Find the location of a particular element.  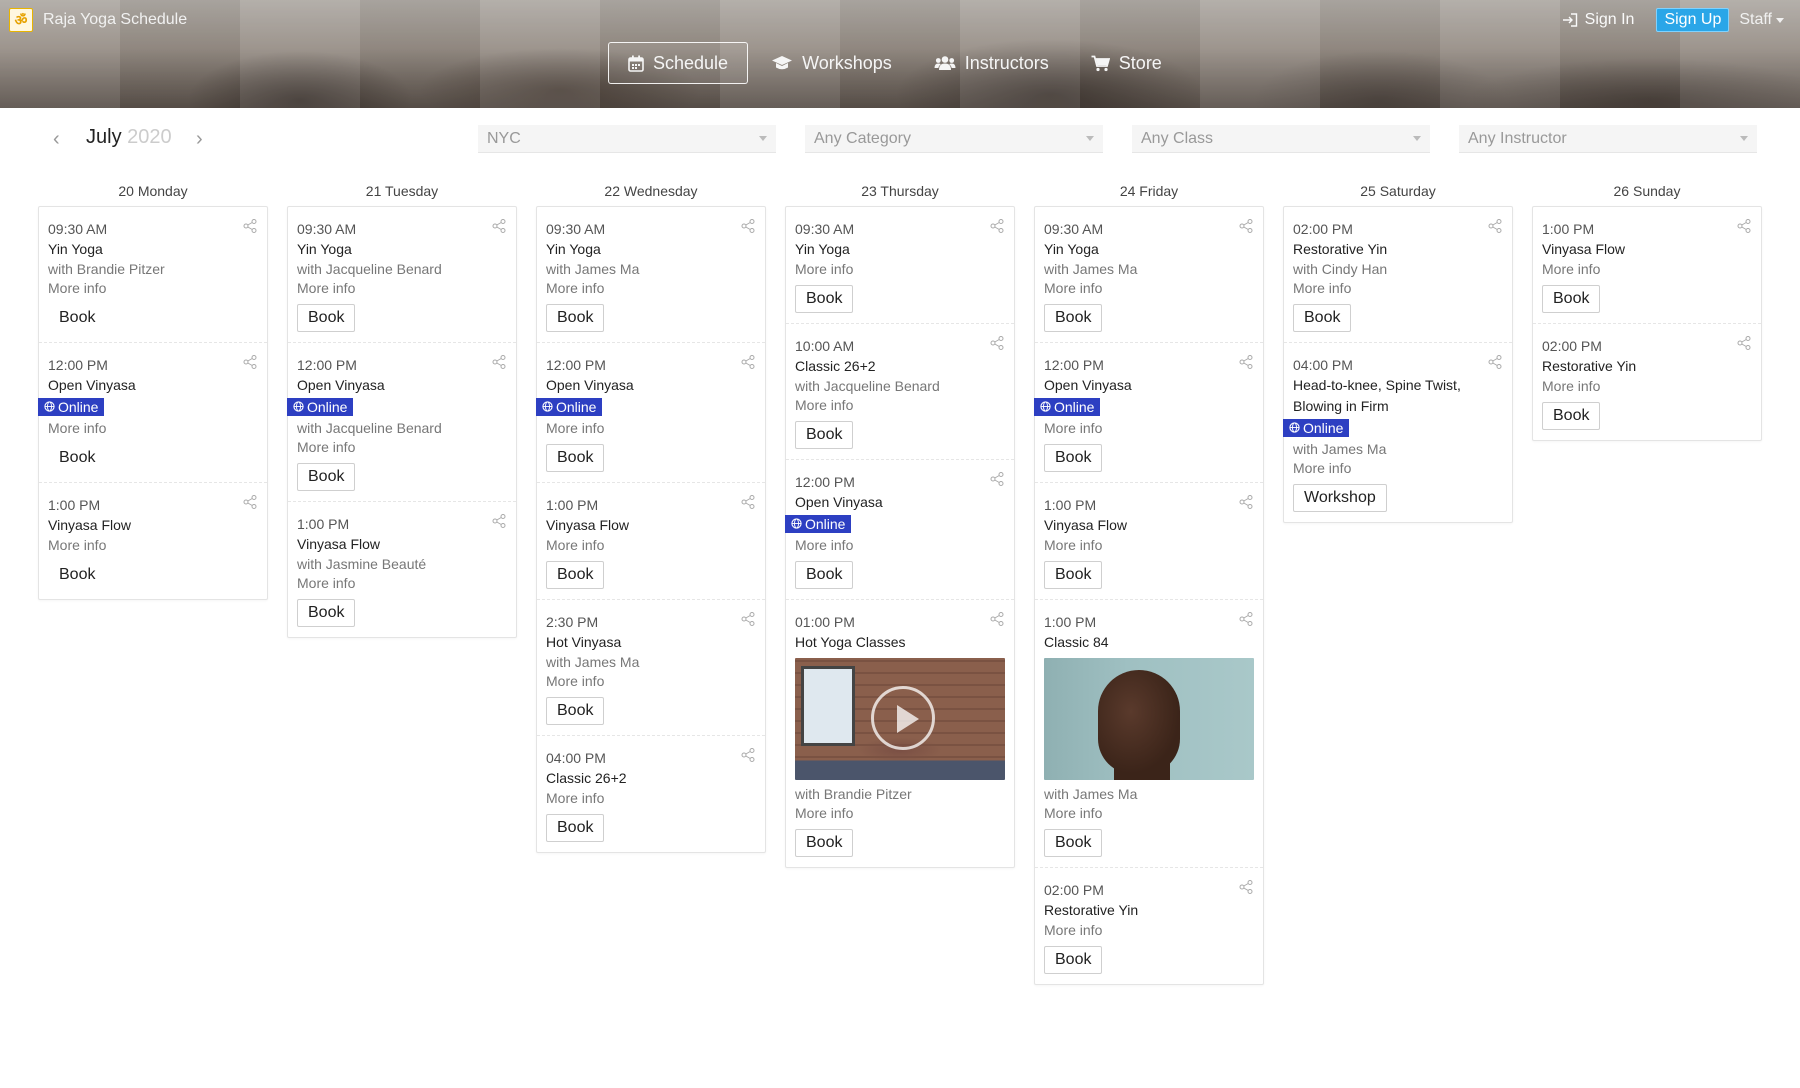

sign-in-link: Sign In is located at coordinates (1598, 20).